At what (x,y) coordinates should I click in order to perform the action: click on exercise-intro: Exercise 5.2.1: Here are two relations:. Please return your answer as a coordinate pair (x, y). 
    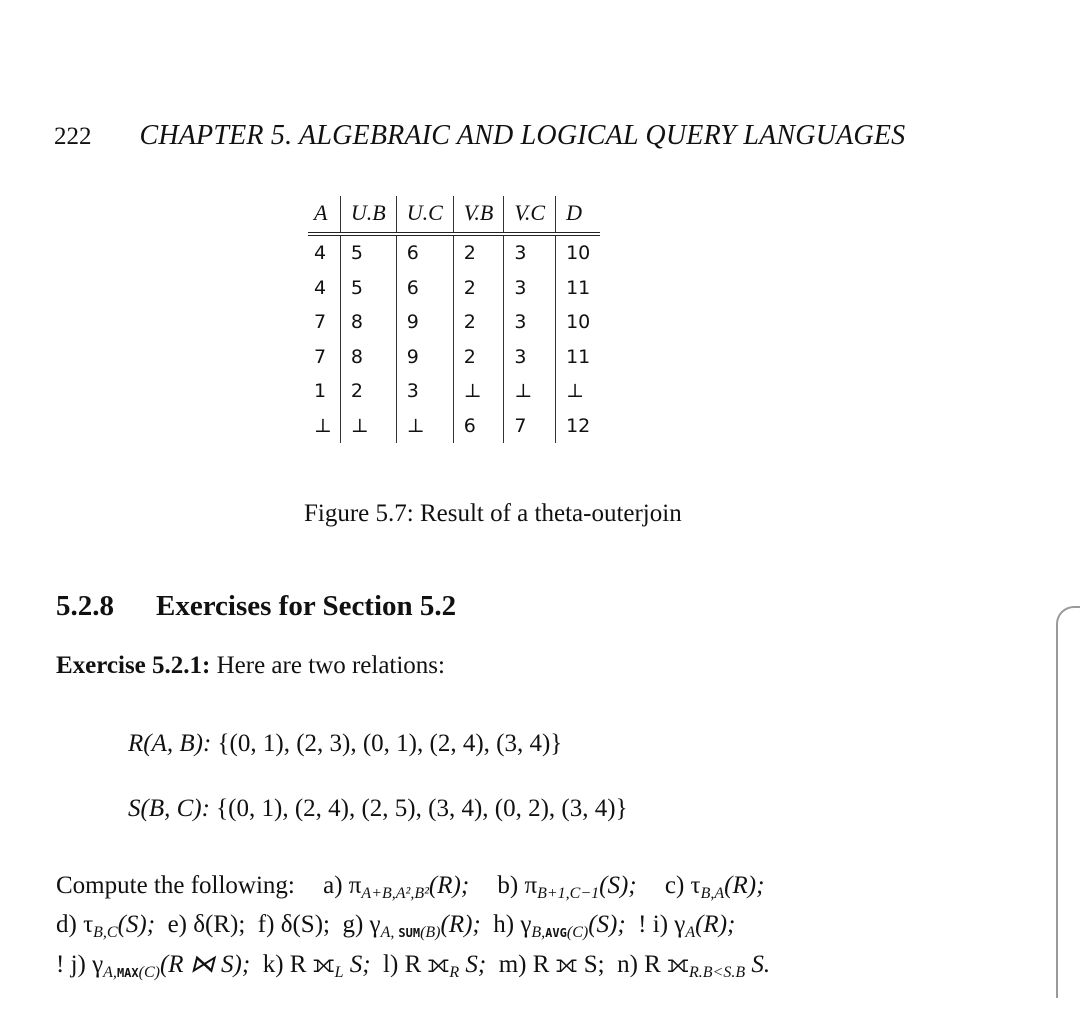
    Looking at the image, I should click on (250, 666).